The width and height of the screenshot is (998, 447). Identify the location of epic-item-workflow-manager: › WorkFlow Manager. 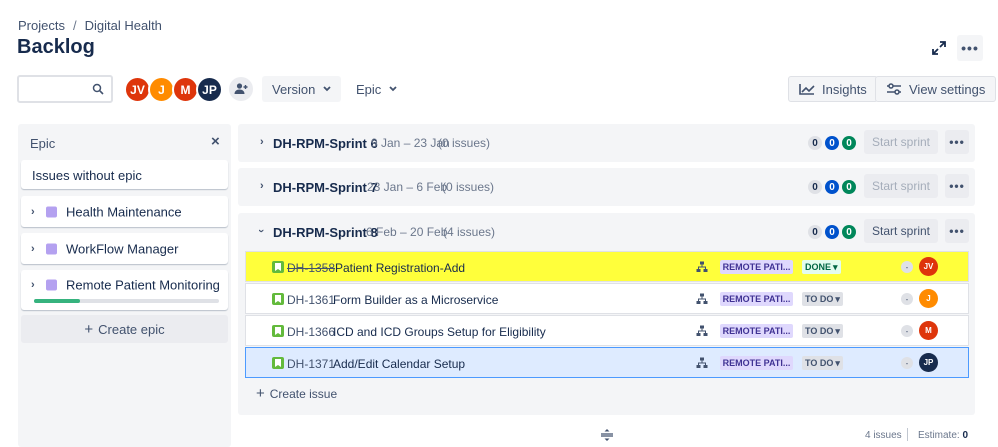
(124, 248).